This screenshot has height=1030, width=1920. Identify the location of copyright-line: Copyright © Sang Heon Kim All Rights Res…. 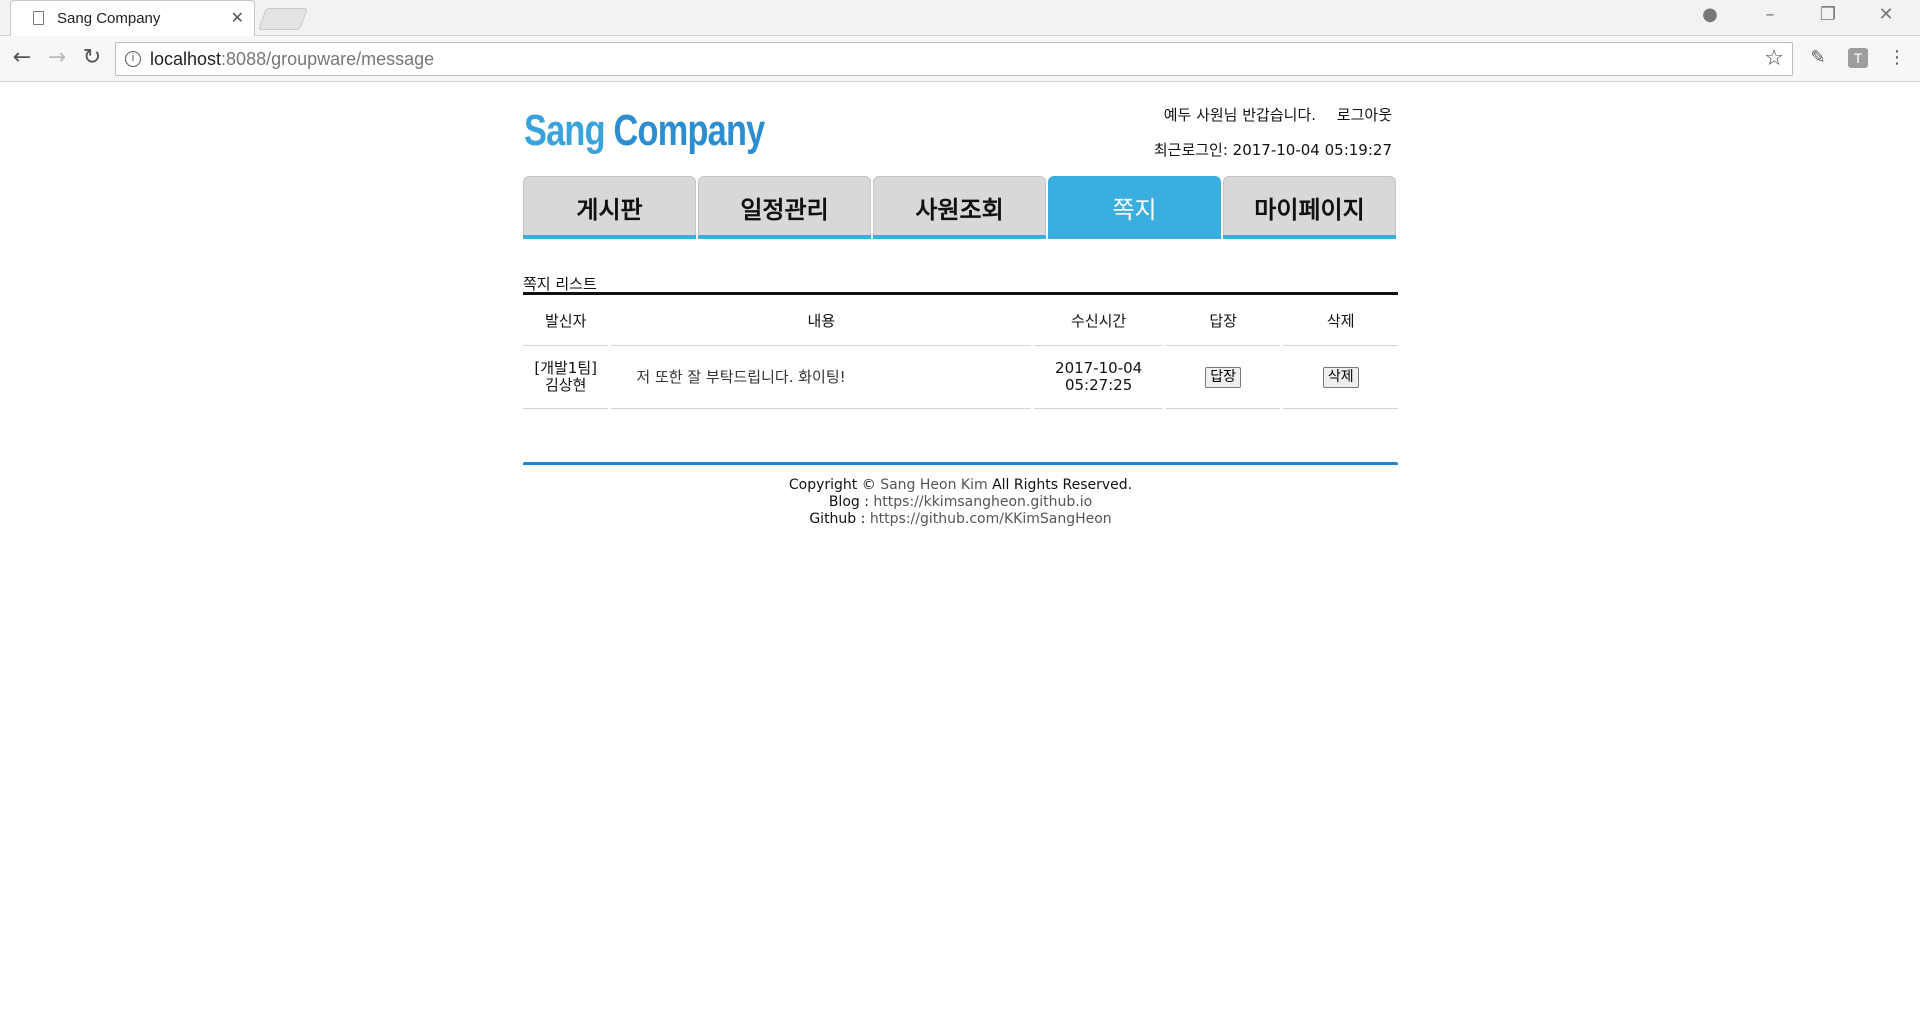
(960, 485).